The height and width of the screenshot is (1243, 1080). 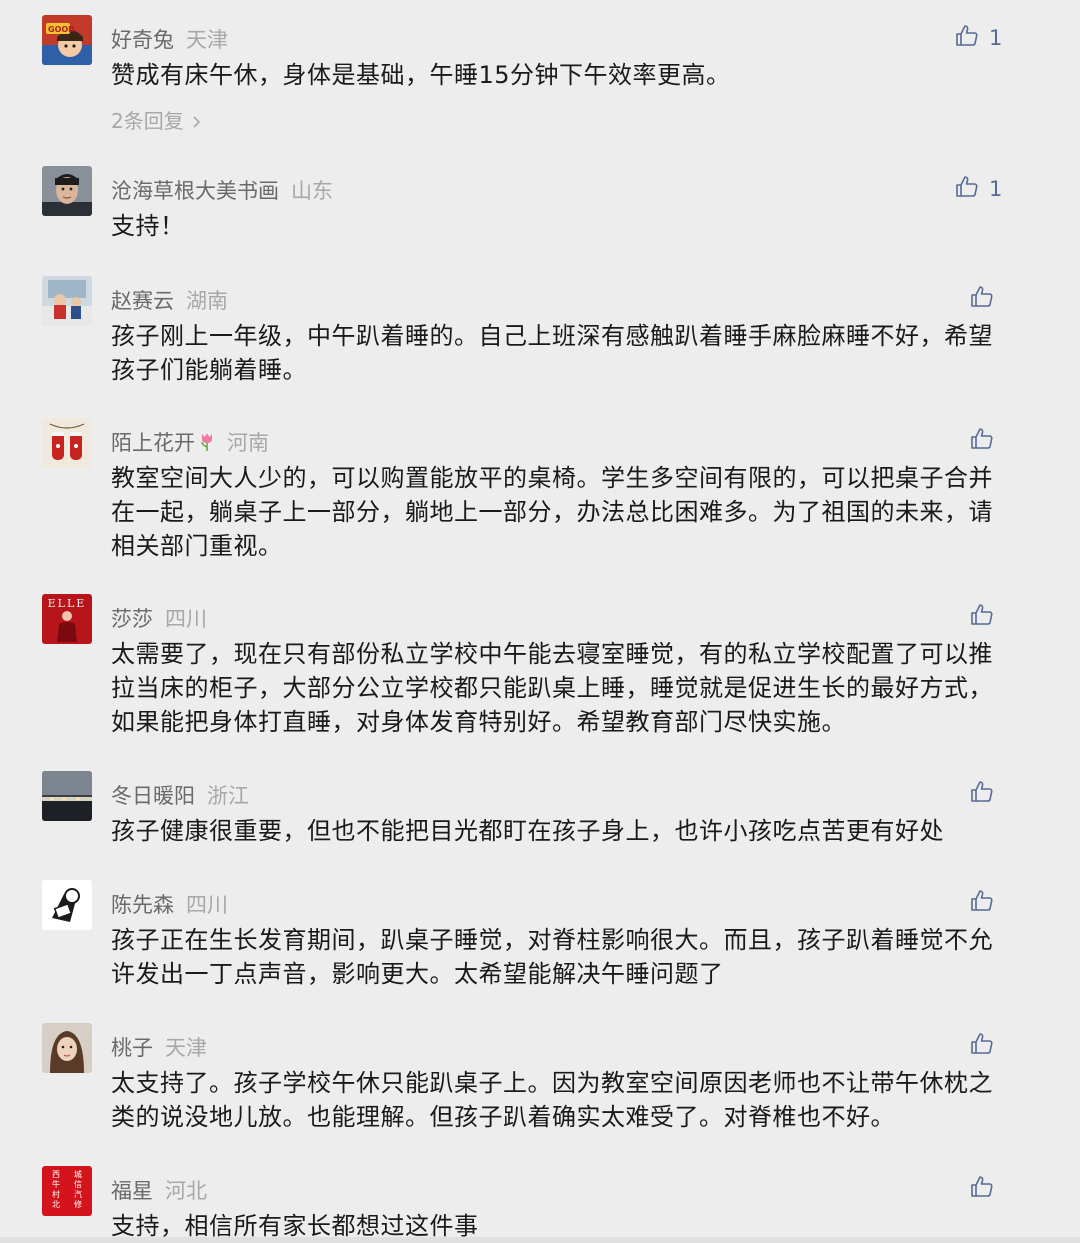 I want to click on avatar-sign-text: 牛, so click(x=56, y=1184).